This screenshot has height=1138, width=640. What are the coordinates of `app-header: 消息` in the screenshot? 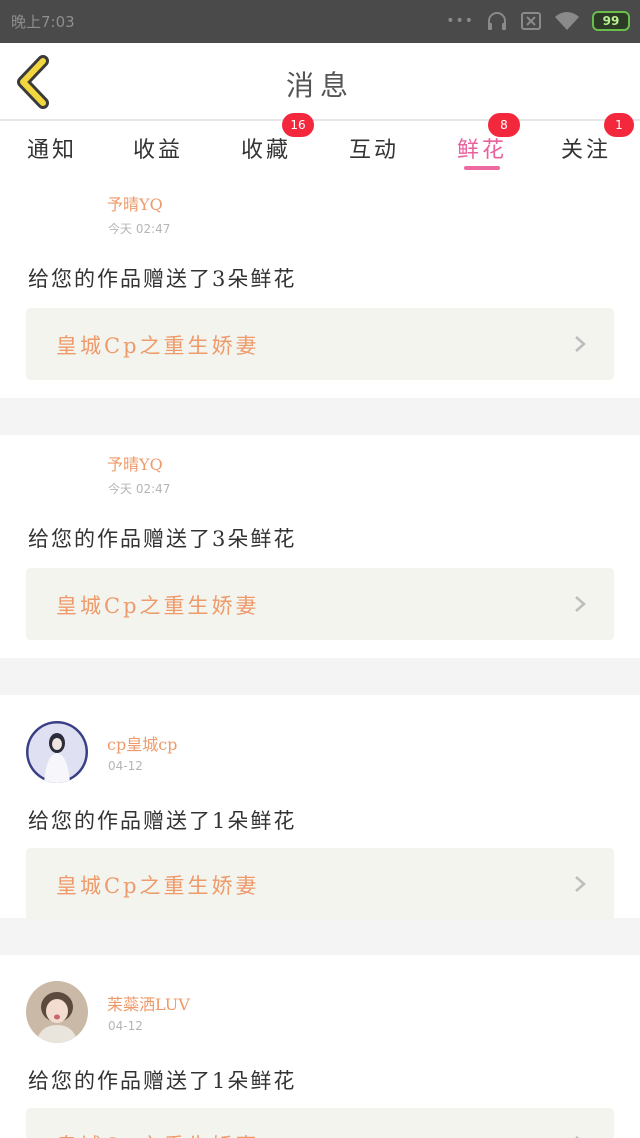 It's located at (320, 82).